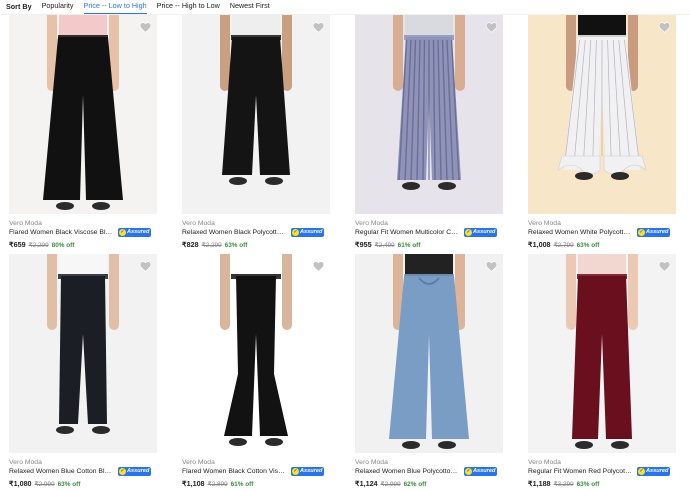 The width and height of the screenshot is (690, 490). What do you see at coordinates (234, 232) in the screenshot?
I see `product-title: Relaxed Women Black Polycotton Trousers` at bounding box center [234, 232].